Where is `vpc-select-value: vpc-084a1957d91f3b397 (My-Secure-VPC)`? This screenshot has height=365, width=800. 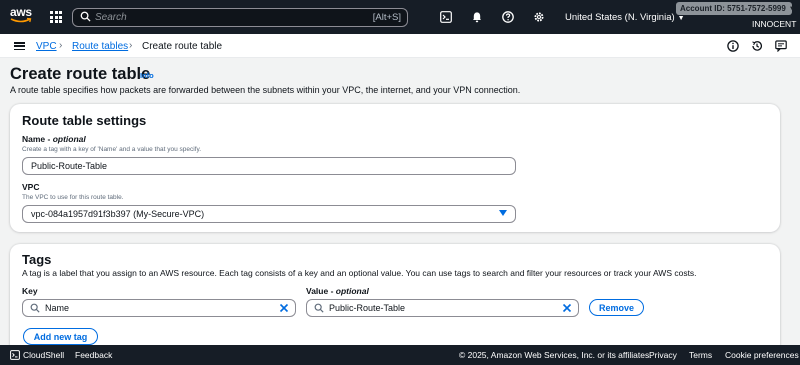
vpc-select-value: vpc-084a1957d91f3b397 (My-Secure-VPC) is located at coordinates (118, 214).